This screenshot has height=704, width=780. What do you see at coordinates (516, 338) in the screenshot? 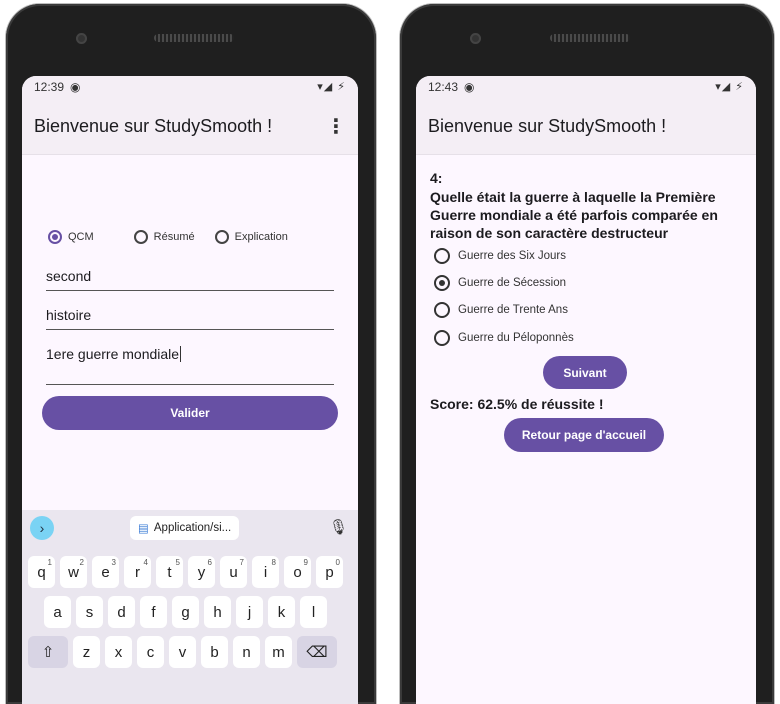
I see `option-label: Guerre du Péloponnès` at bounding box center [516, 338].